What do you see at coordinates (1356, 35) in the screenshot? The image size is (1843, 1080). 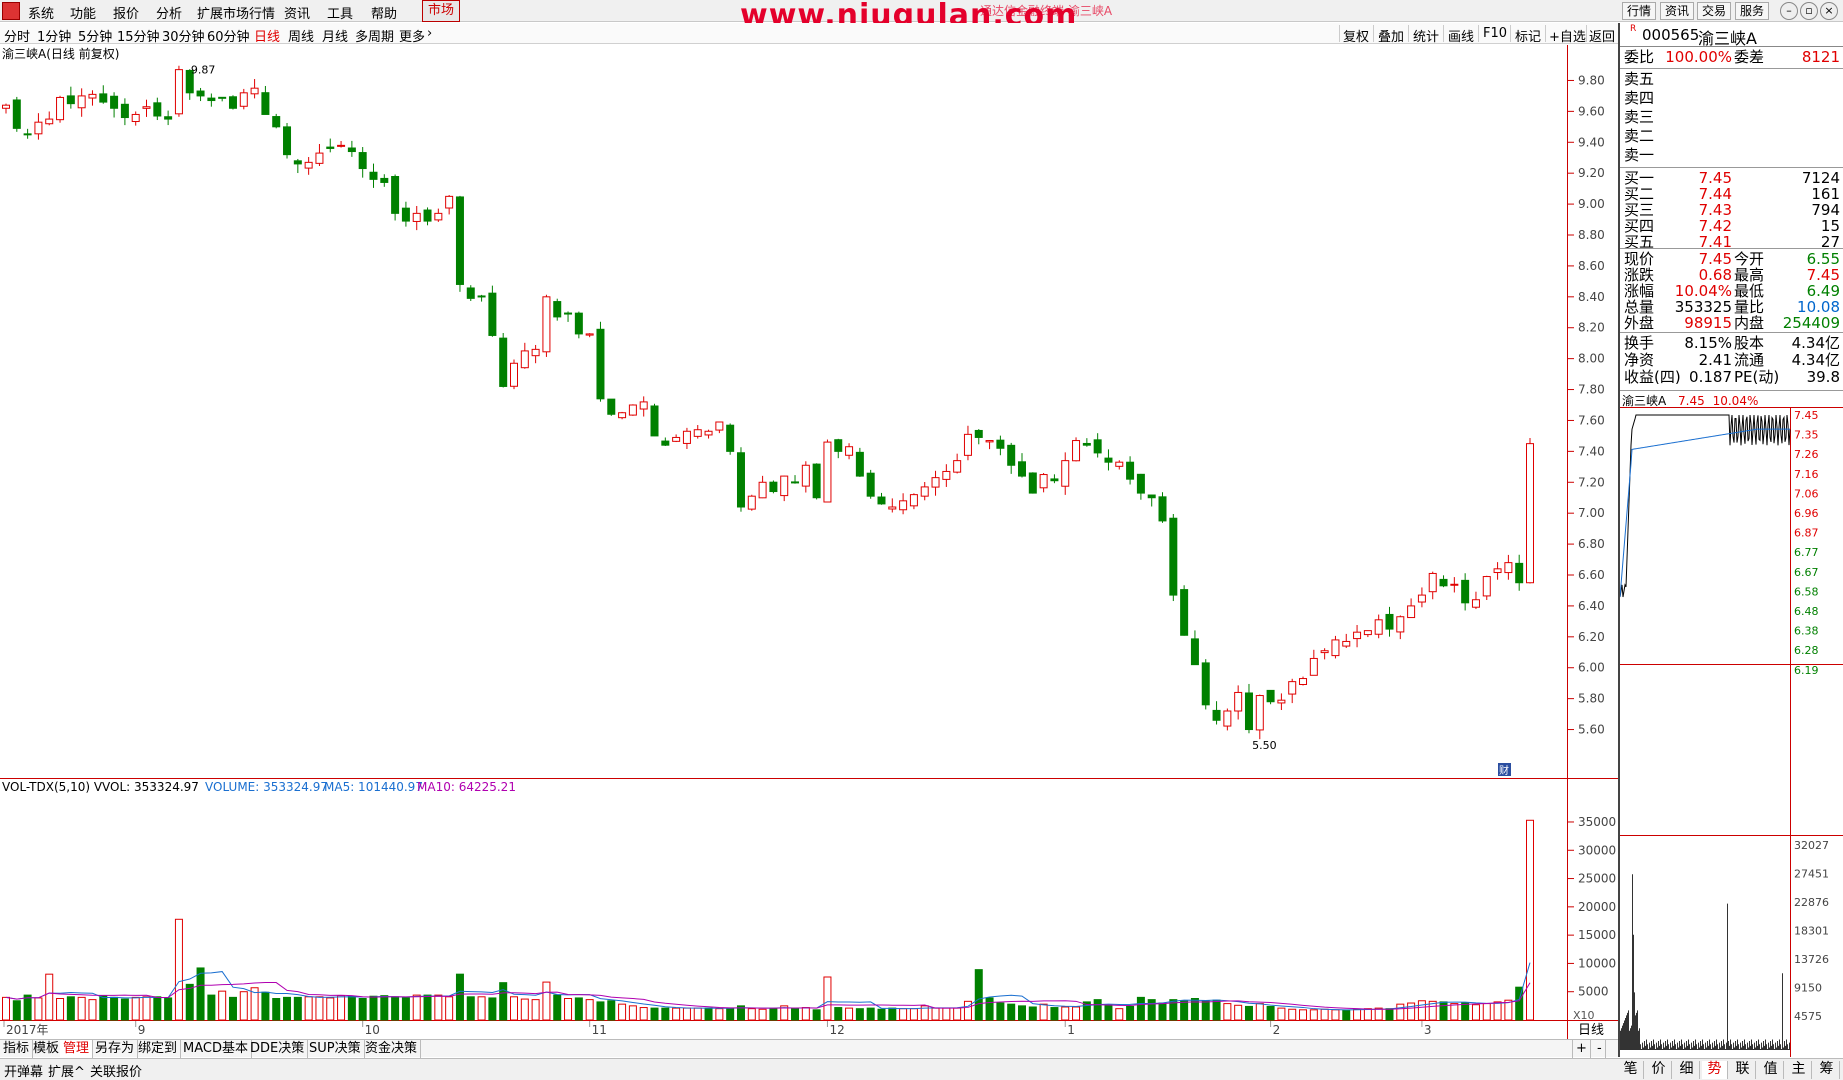 I see `tool-adjust: 复权` at bounding box center [1356, 35].